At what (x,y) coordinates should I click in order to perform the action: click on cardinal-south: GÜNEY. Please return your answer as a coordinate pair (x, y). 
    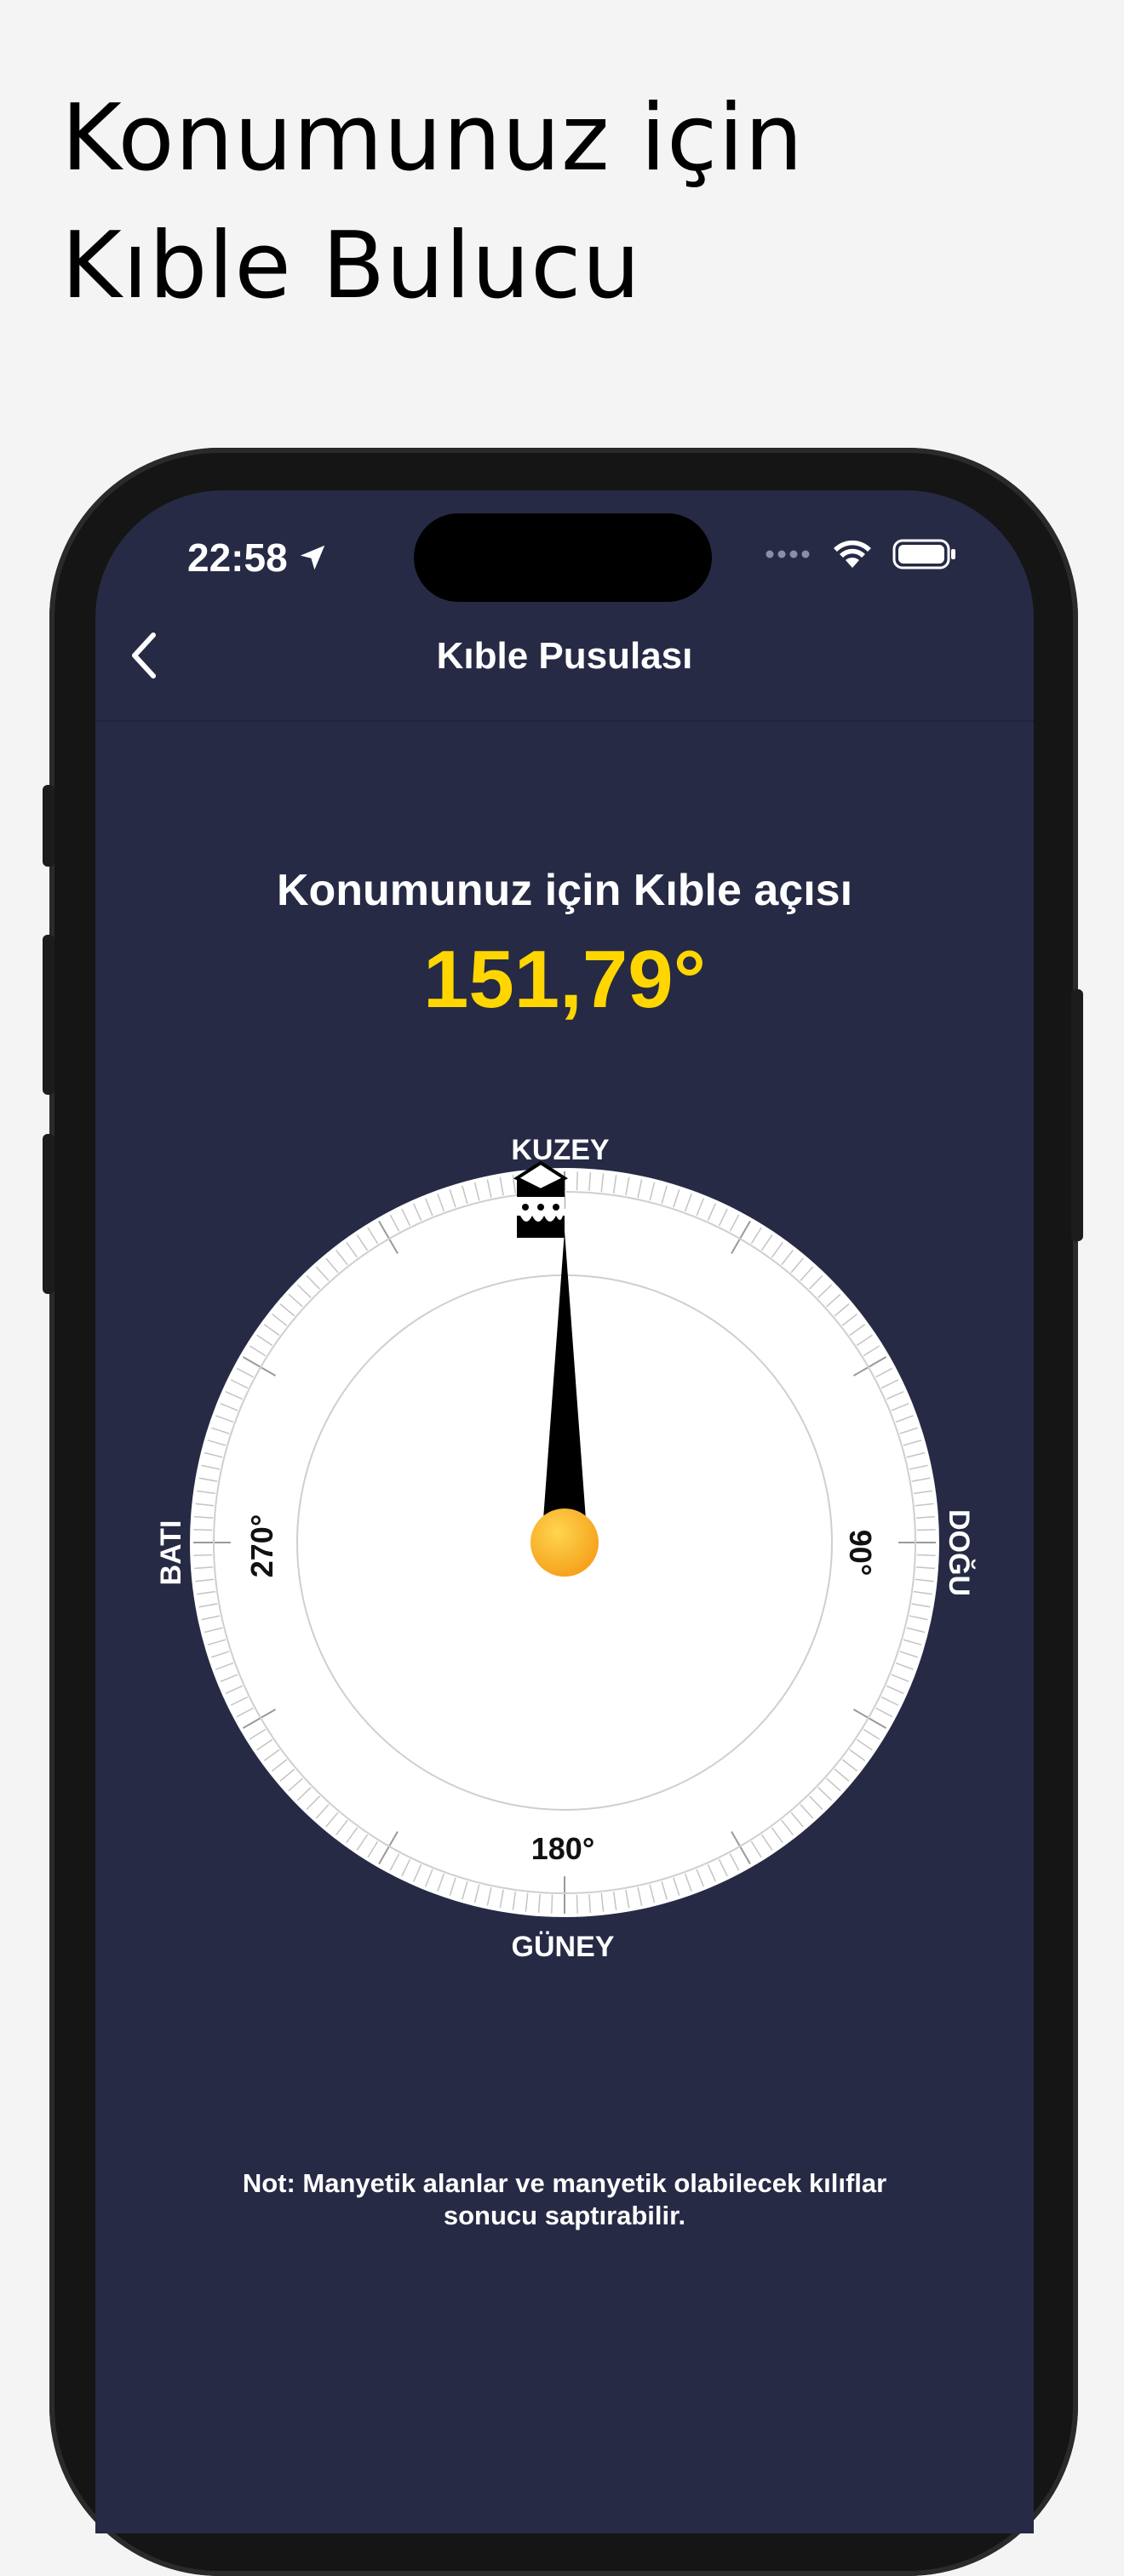
    Looking at the image, I should click on (563, 1947).